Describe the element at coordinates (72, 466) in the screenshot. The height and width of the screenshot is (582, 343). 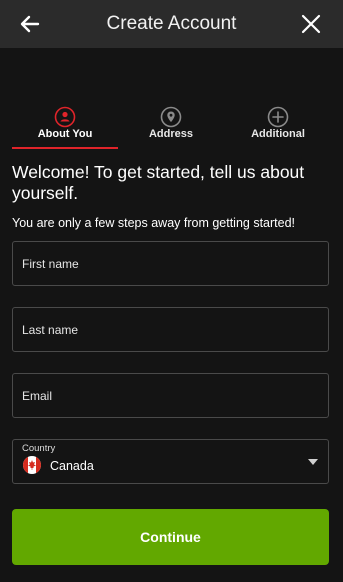
I see `country-value: Canada` at that location.